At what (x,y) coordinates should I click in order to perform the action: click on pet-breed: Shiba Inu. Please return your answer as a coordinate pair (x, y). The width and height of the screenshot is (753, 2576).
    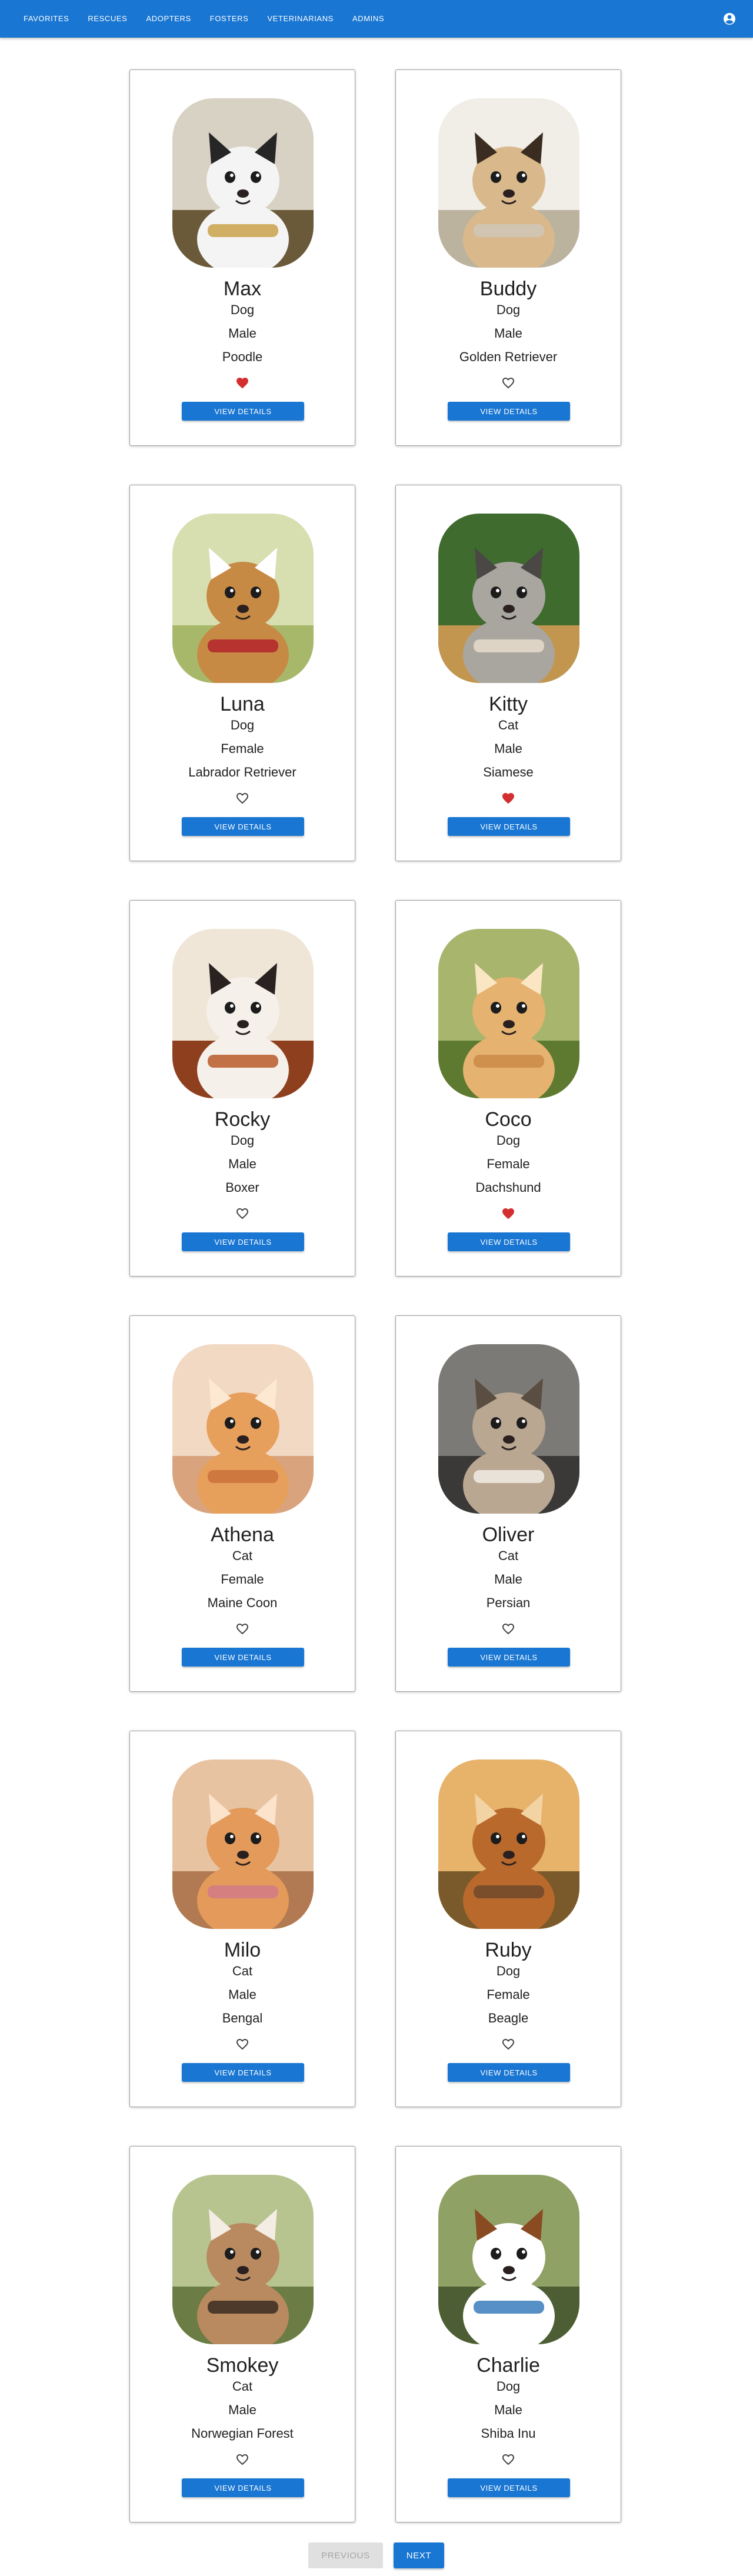
    Looking at the image, I should click on (508, 2433).